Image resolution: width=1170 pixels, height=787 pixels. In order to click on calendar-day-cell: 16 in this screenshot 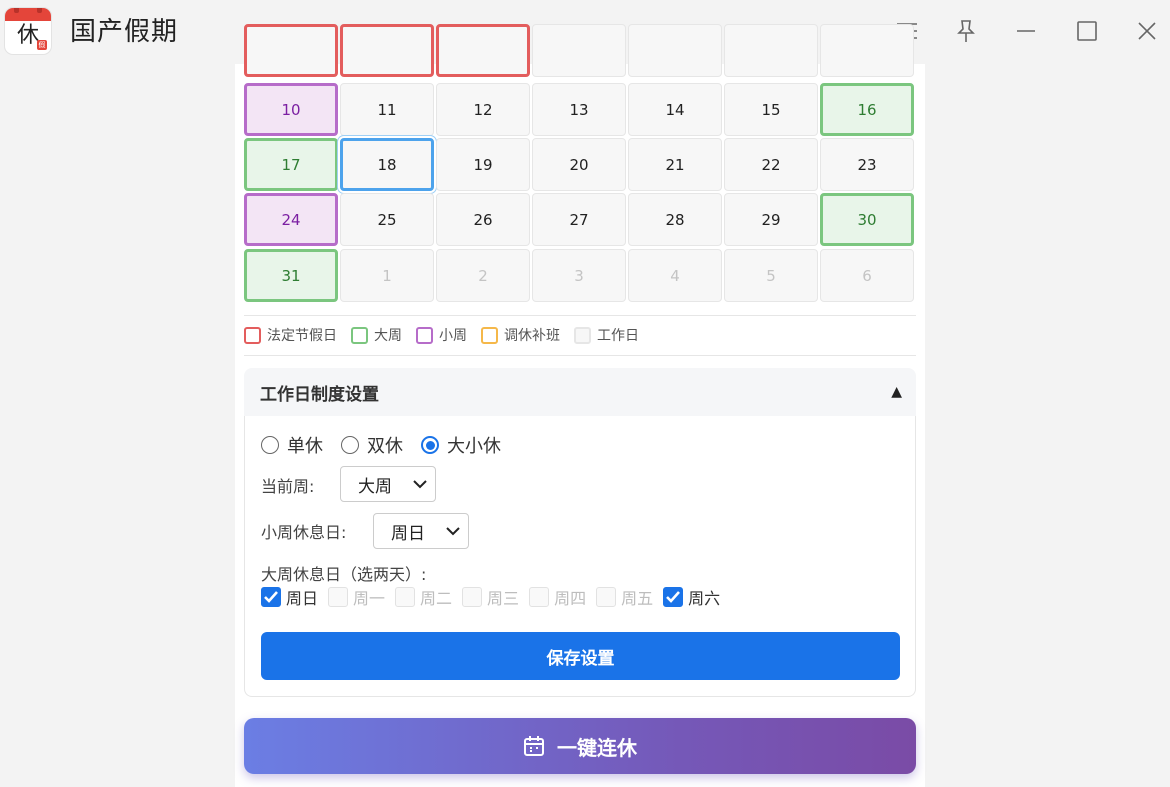, I will do `click(867, 109)`.